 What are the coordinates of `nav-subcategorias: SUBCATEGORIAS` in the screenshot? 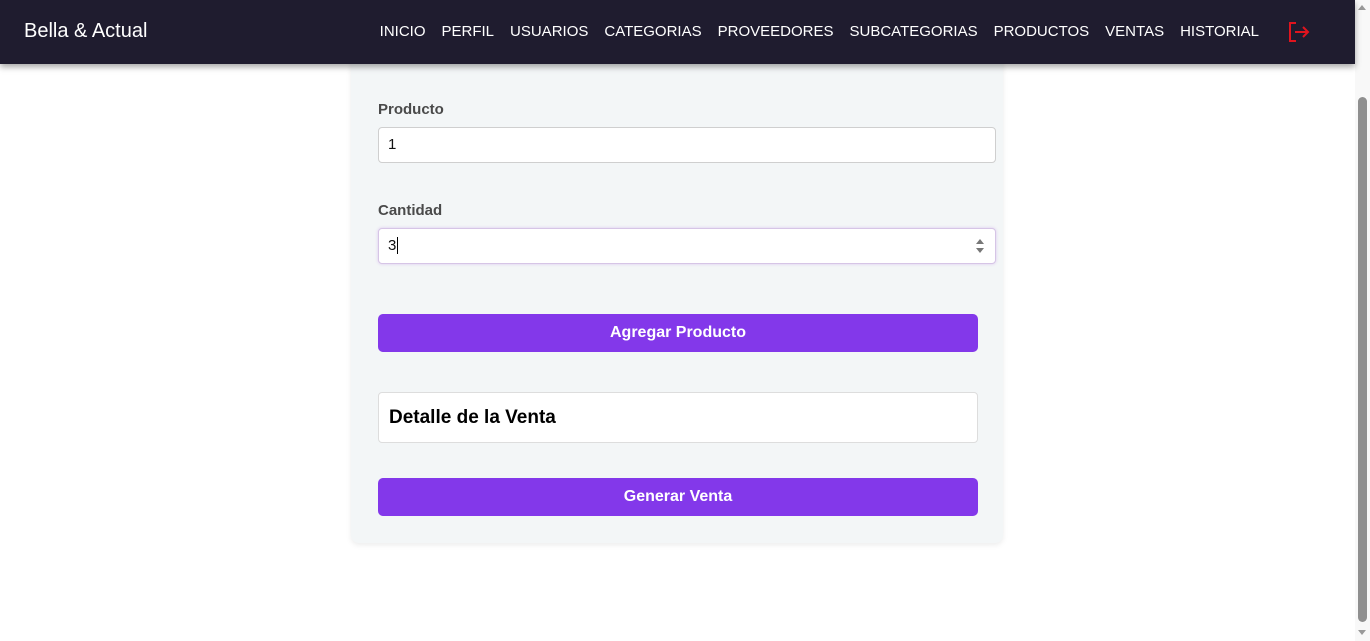 It's located at (914, 31).